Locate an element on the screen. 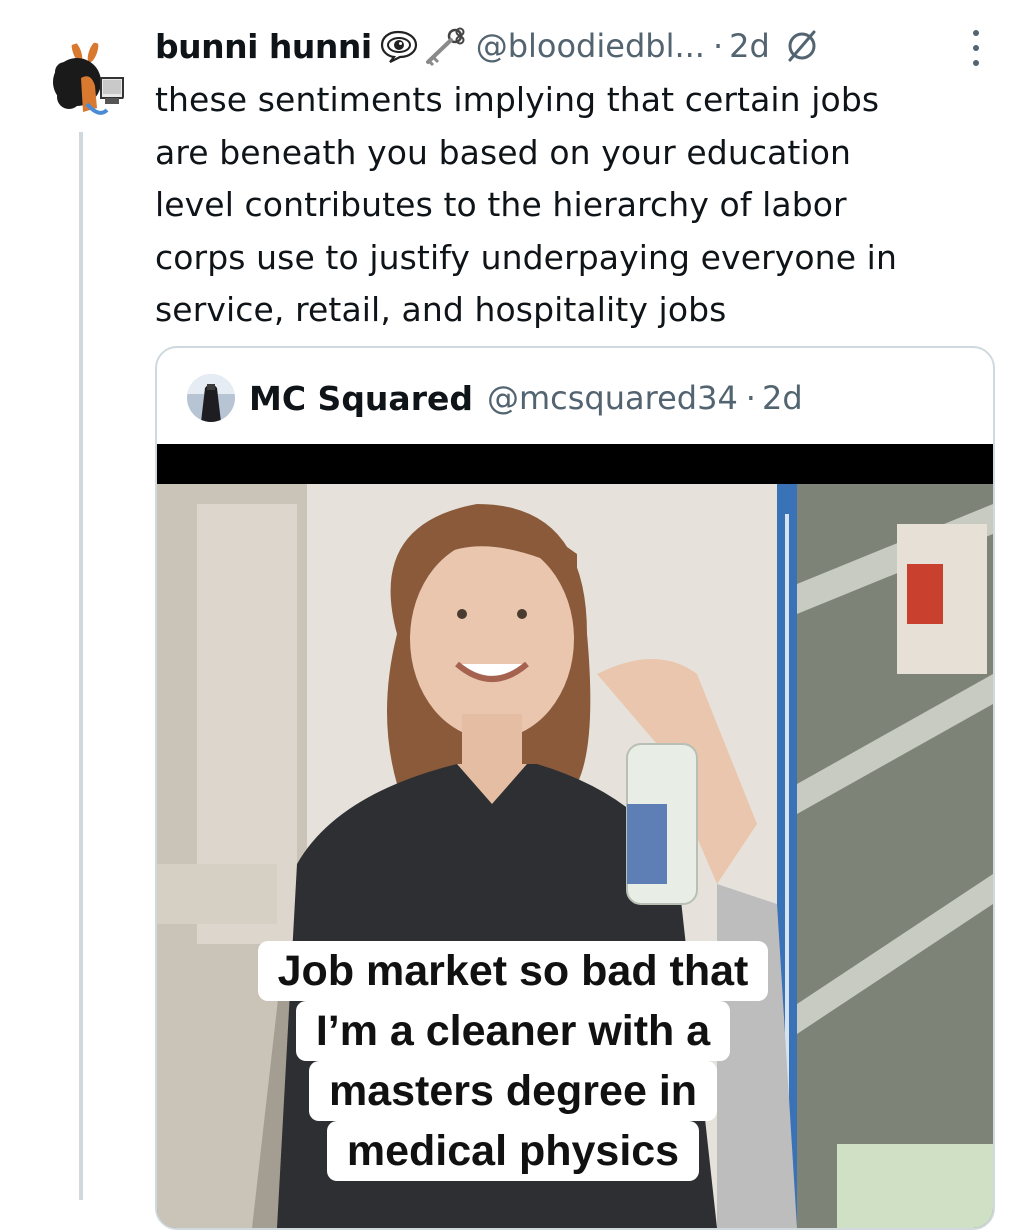 This screenshot has height=1230, width=1024. quoted-user-avatar is located at coordinates (211, 398).